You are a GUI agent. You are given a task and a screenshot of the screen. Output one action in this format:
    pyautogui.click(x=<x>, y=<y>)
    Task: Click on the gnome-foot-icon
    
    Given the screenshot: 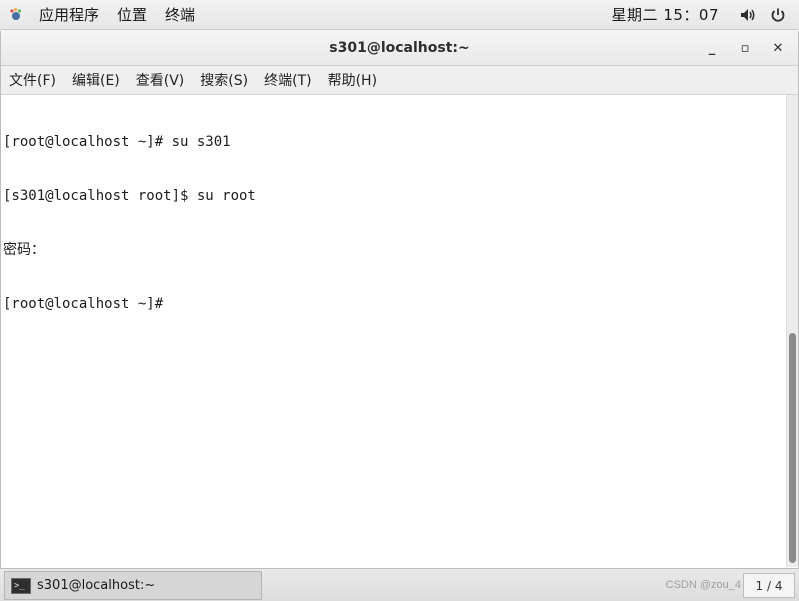 What is the action you would take?
    pyautogui.click(x=16, y=15)
    